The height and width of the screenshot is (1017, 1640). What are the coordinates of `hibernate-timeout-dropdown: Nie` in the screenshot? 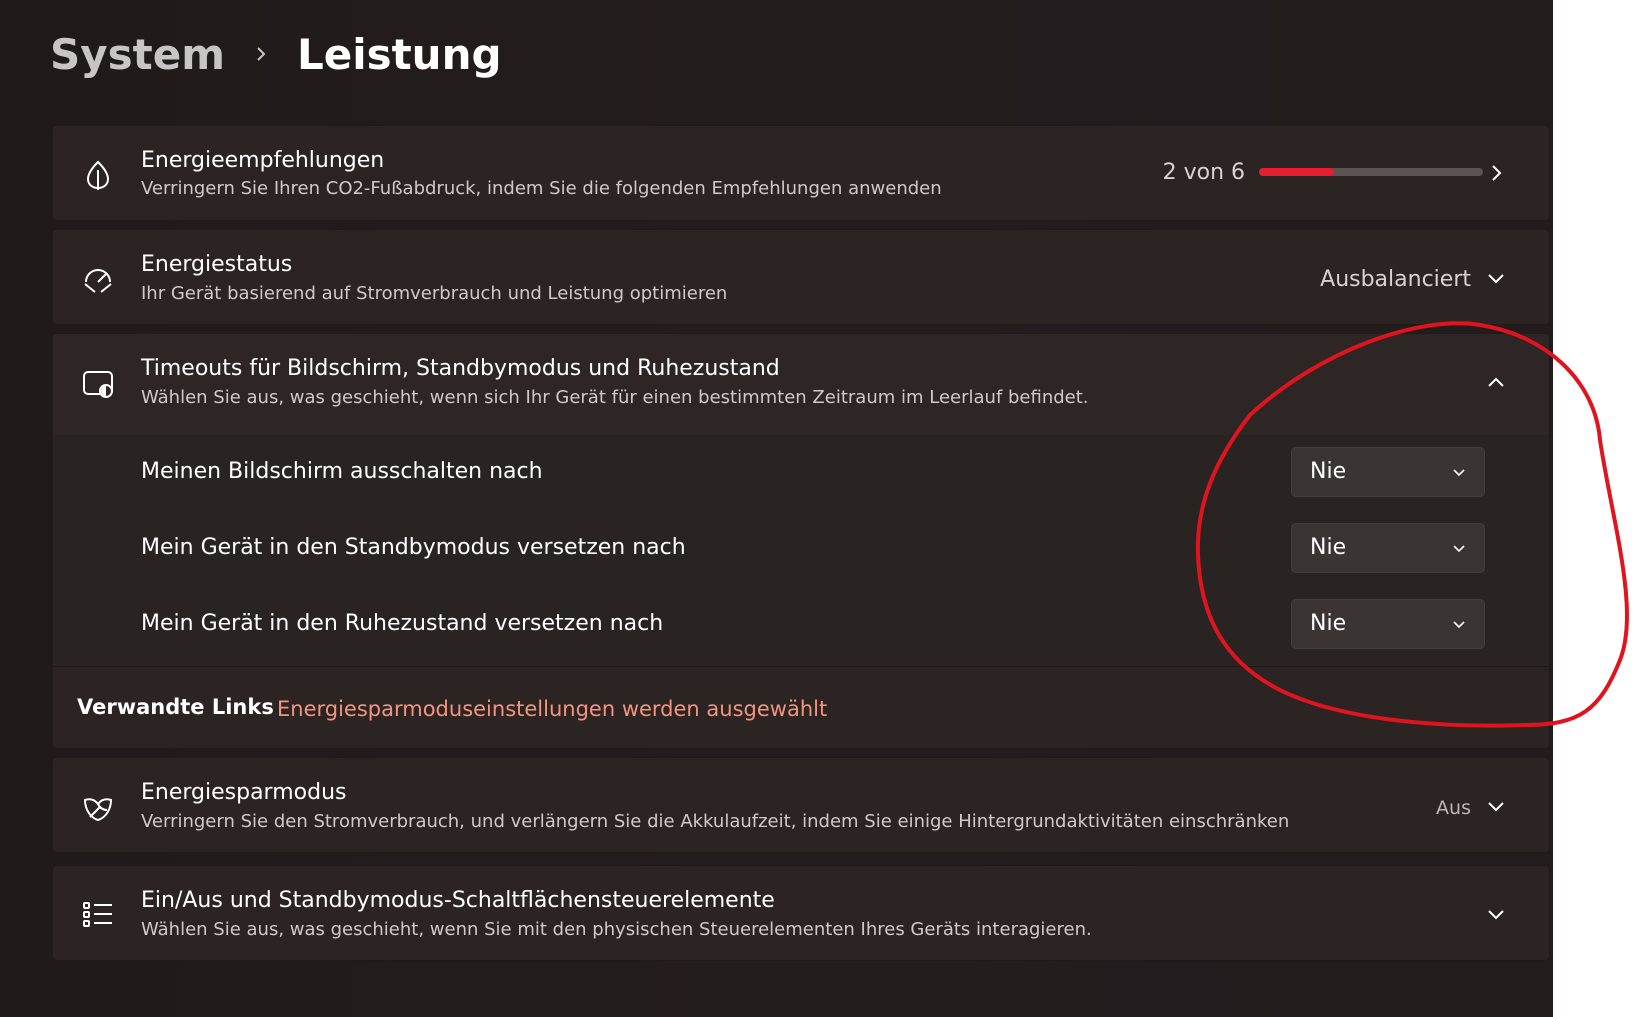 It's located at (1388, 624).